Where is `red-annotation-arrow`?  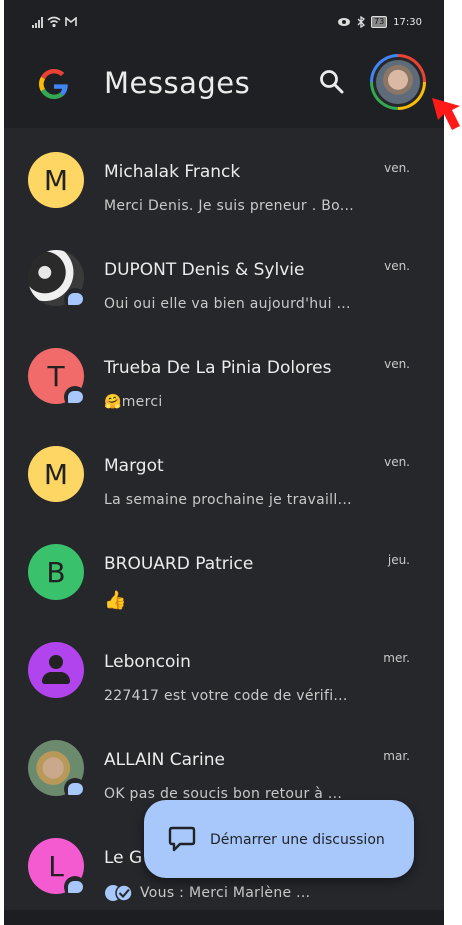
red-annotation-arrow is located at coordinates (446, 114).